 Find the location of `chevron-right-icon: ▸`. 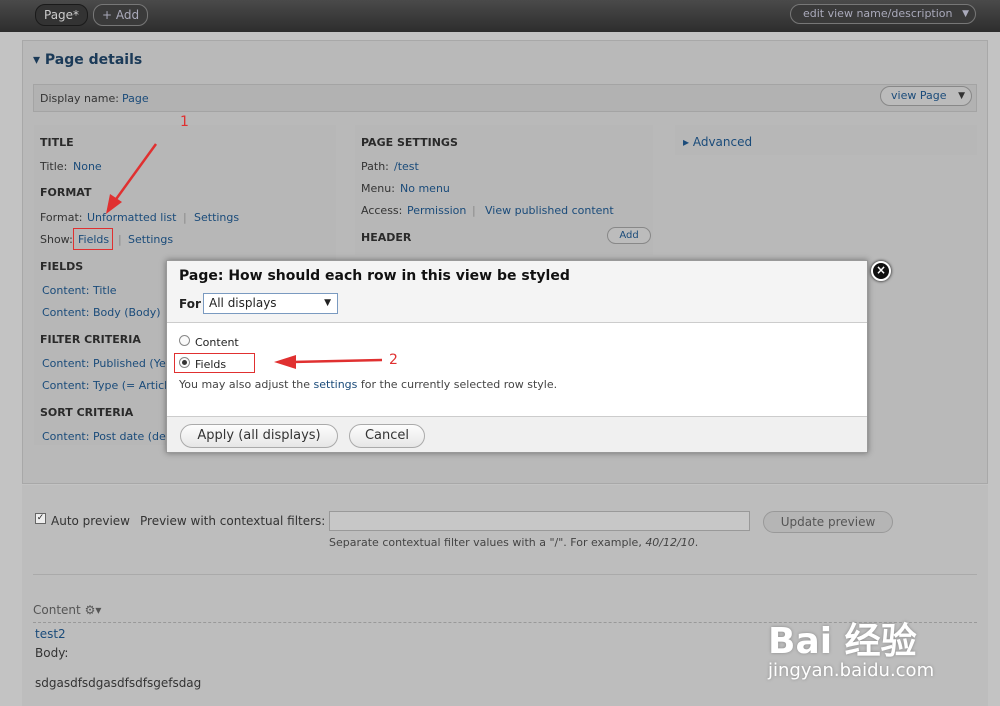

chevron-right-icon: ▸ is located at coordinates (688, 142).